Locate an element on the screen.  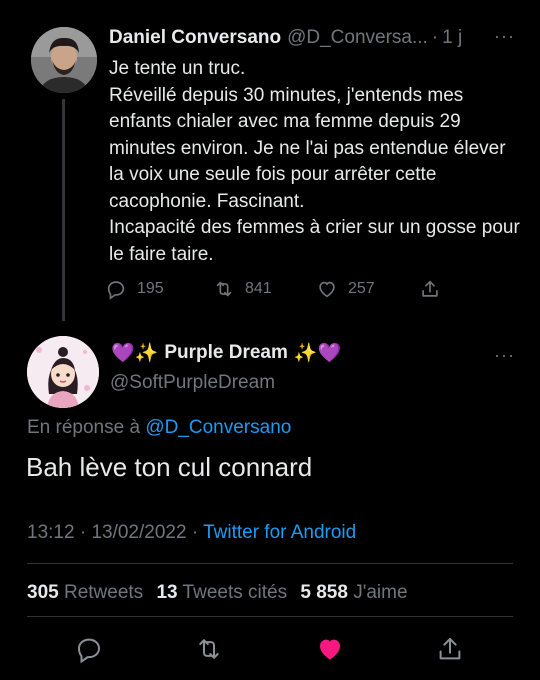
retweets-stat: 305 Retweets is located at coordinates (89, 592).